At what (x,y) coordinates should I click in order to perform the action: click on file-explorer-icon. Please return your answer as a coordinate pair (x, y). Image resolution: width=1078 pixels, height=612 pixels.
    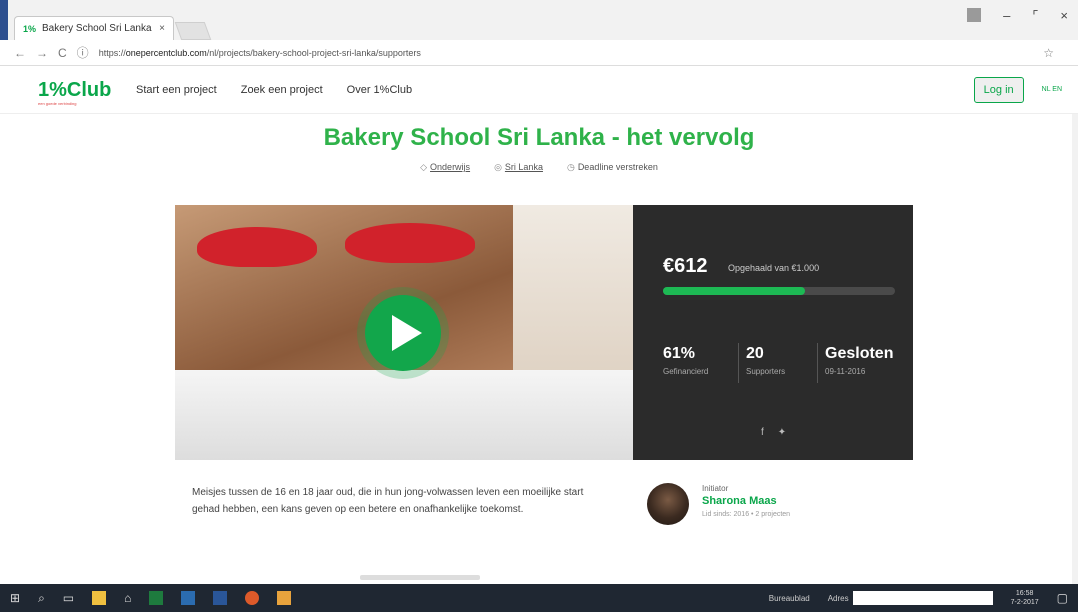
    Looking at the image, I should click on (99, 598).